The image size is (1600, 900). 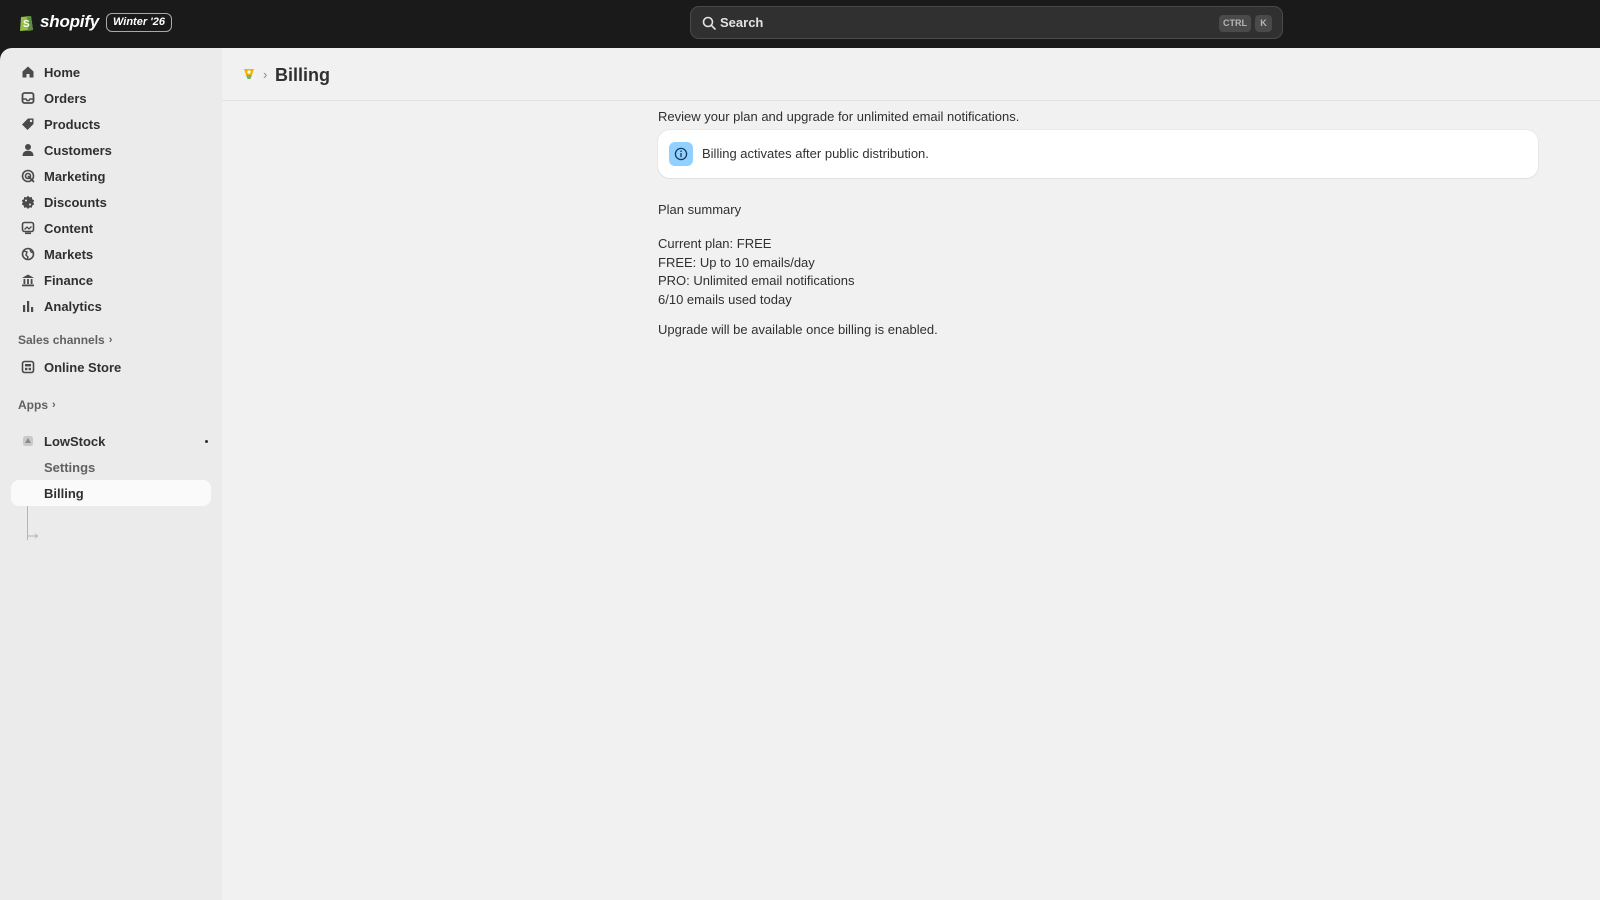 I want to click on plan-summary-heading: Plan summary, so click(x=700, y=209).